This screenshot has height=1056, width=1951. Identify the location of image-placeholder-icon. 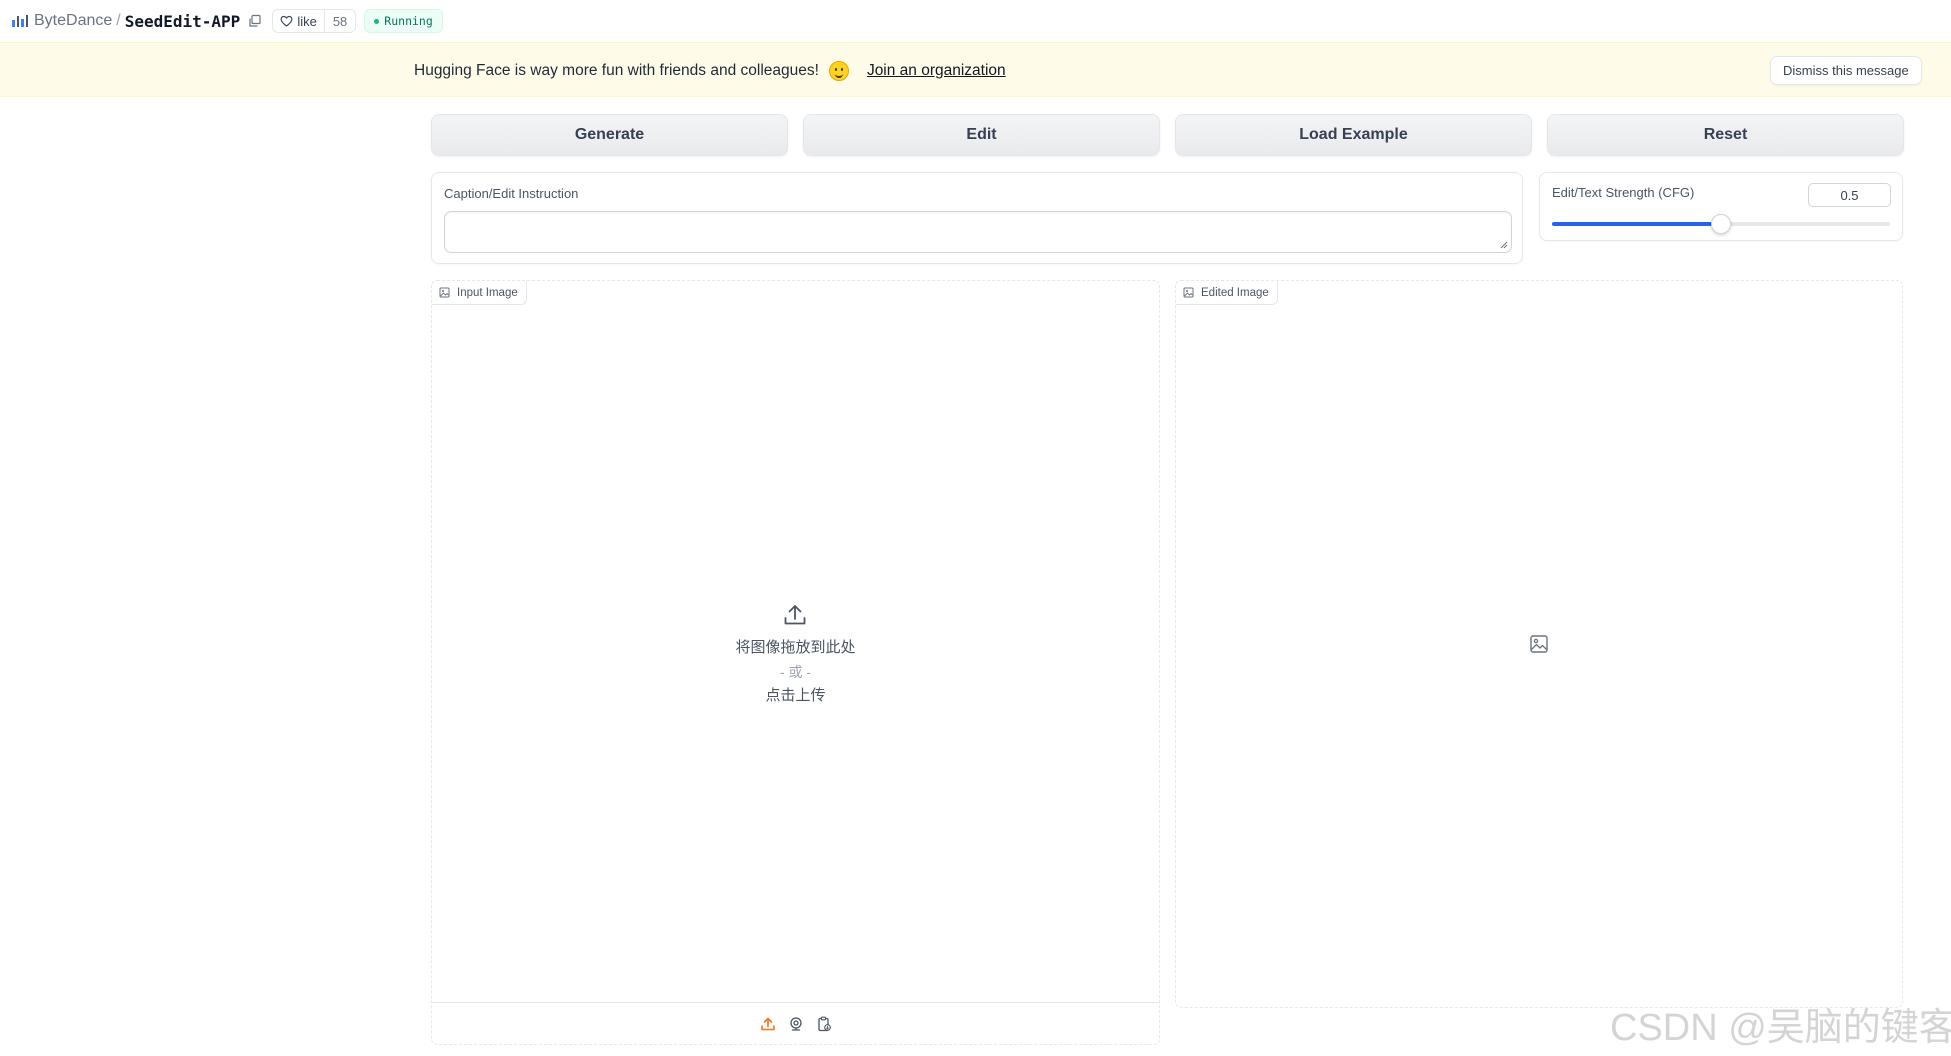
(1539, 644).